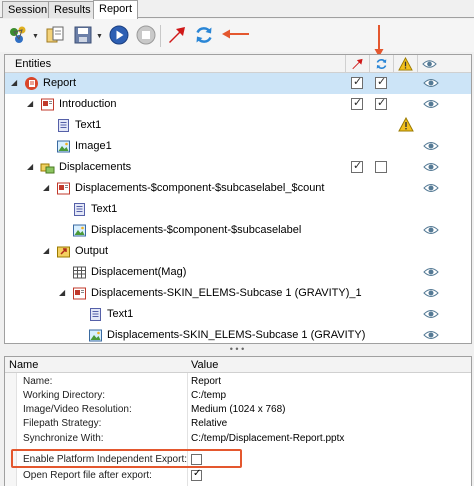 This screenshot has height=486, width=474. What do you see at coordinates (238, 230) in the screenshot?
I see `tree-row-image: Displacements-$component-$subcaselabel` at bounding box center [238, 230].